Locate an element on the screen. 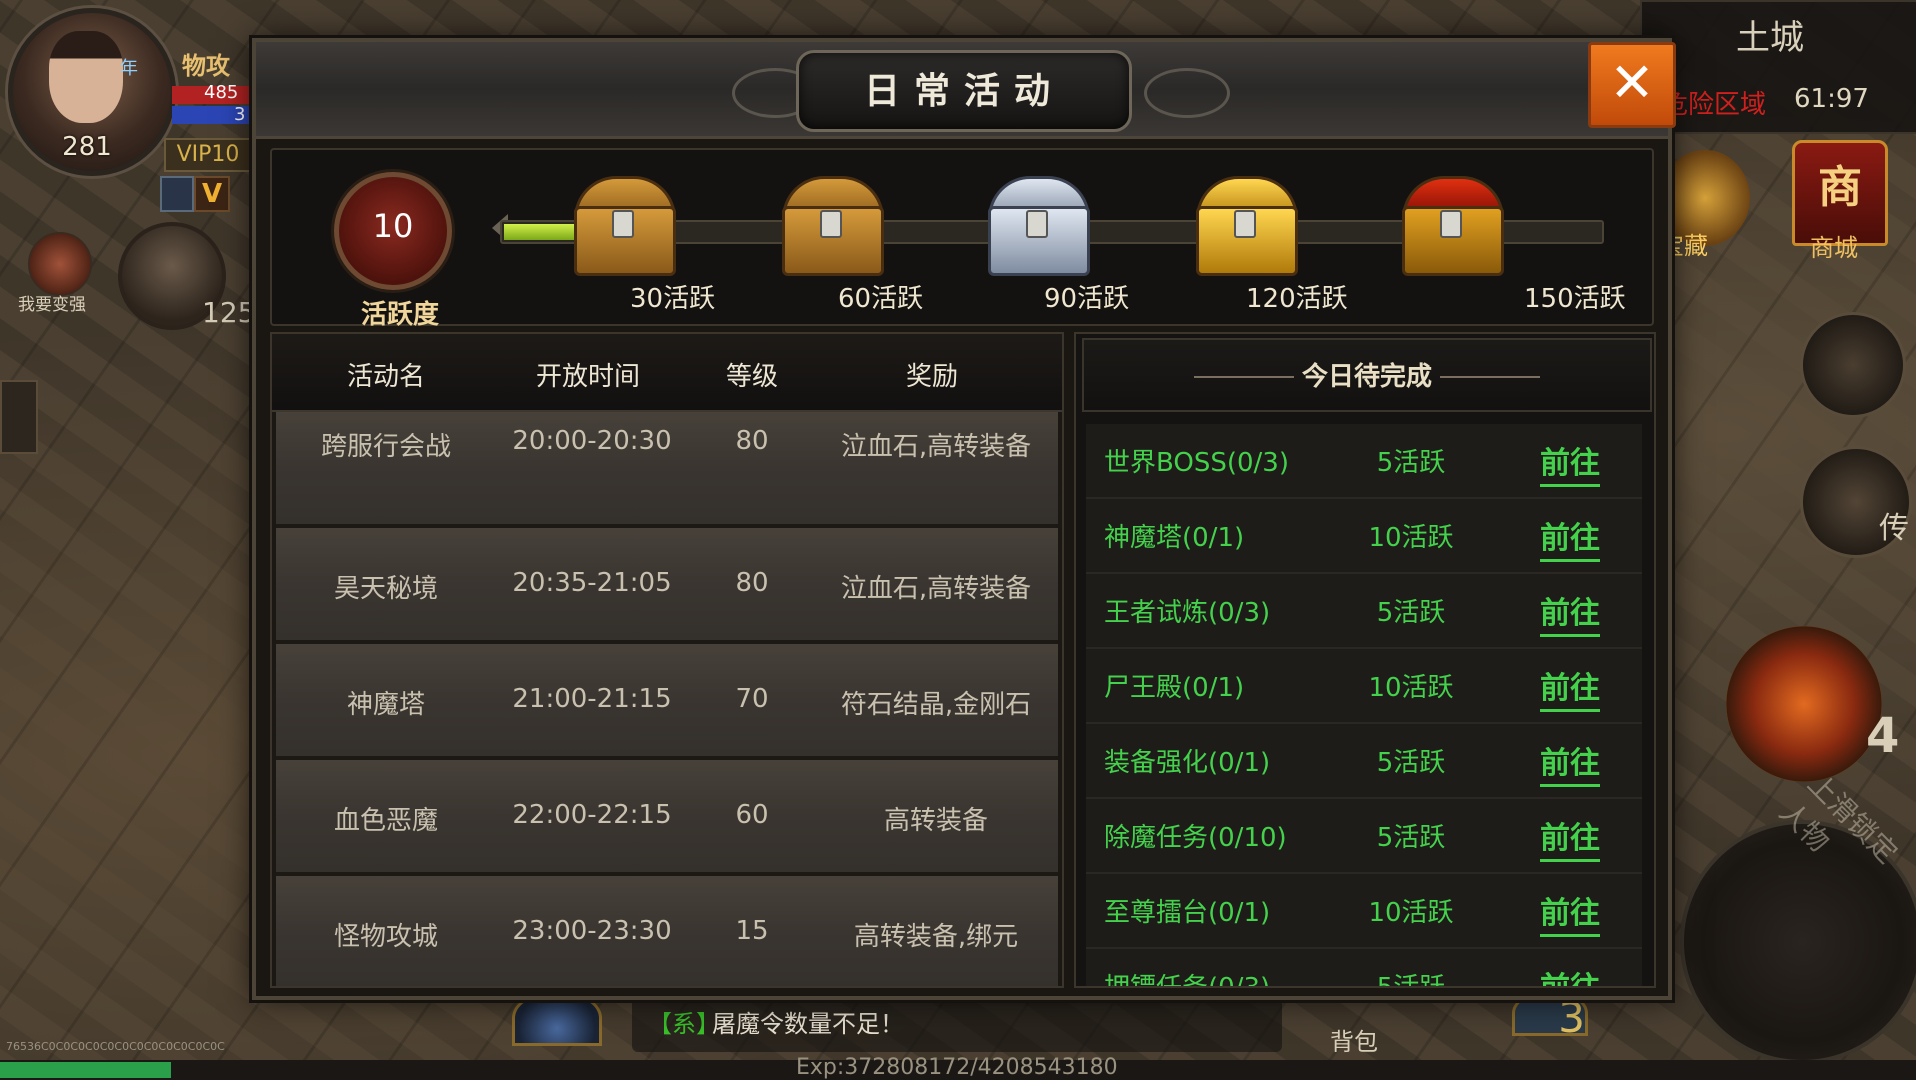 This screenshot has height=1080, width=1916. level-requirement: 70 is located at coordinates (752, 699).